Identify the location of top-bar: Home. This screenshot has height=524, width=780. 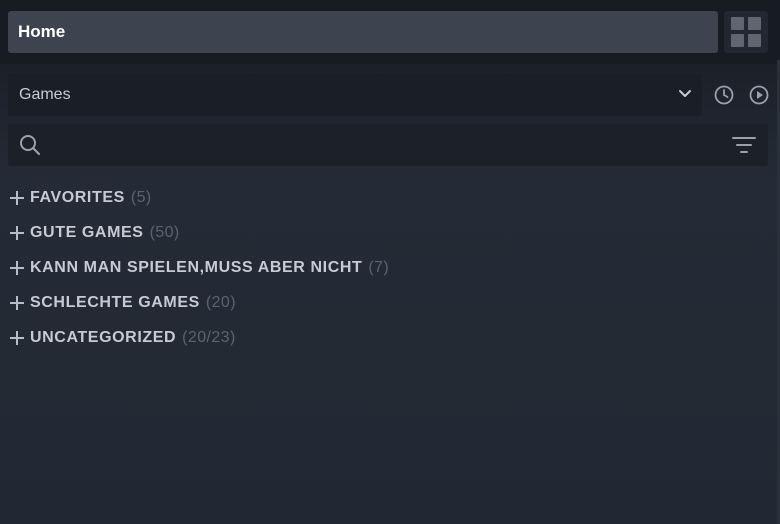
(390, 32).